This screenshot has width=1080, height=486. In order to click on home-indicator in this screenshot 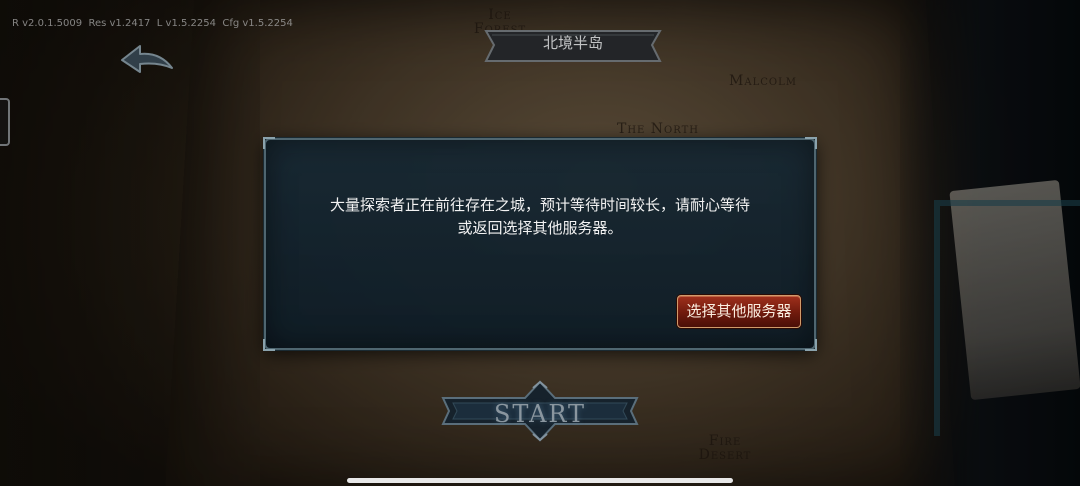, I will do `click(540, 480)`.